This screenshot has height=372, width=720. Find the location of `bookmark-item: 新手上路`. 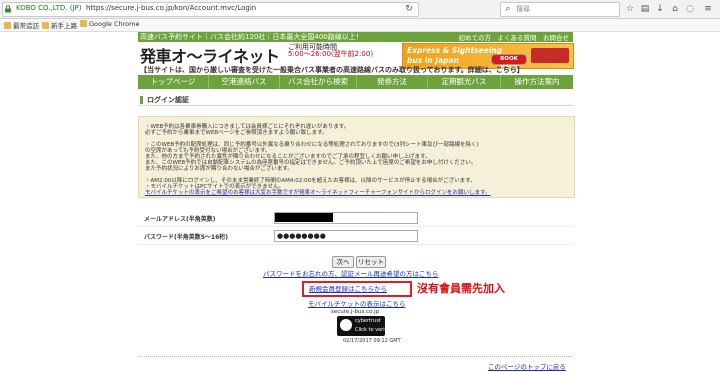

bookmark-item: 新手上路 is located at coordinates (59, 25).